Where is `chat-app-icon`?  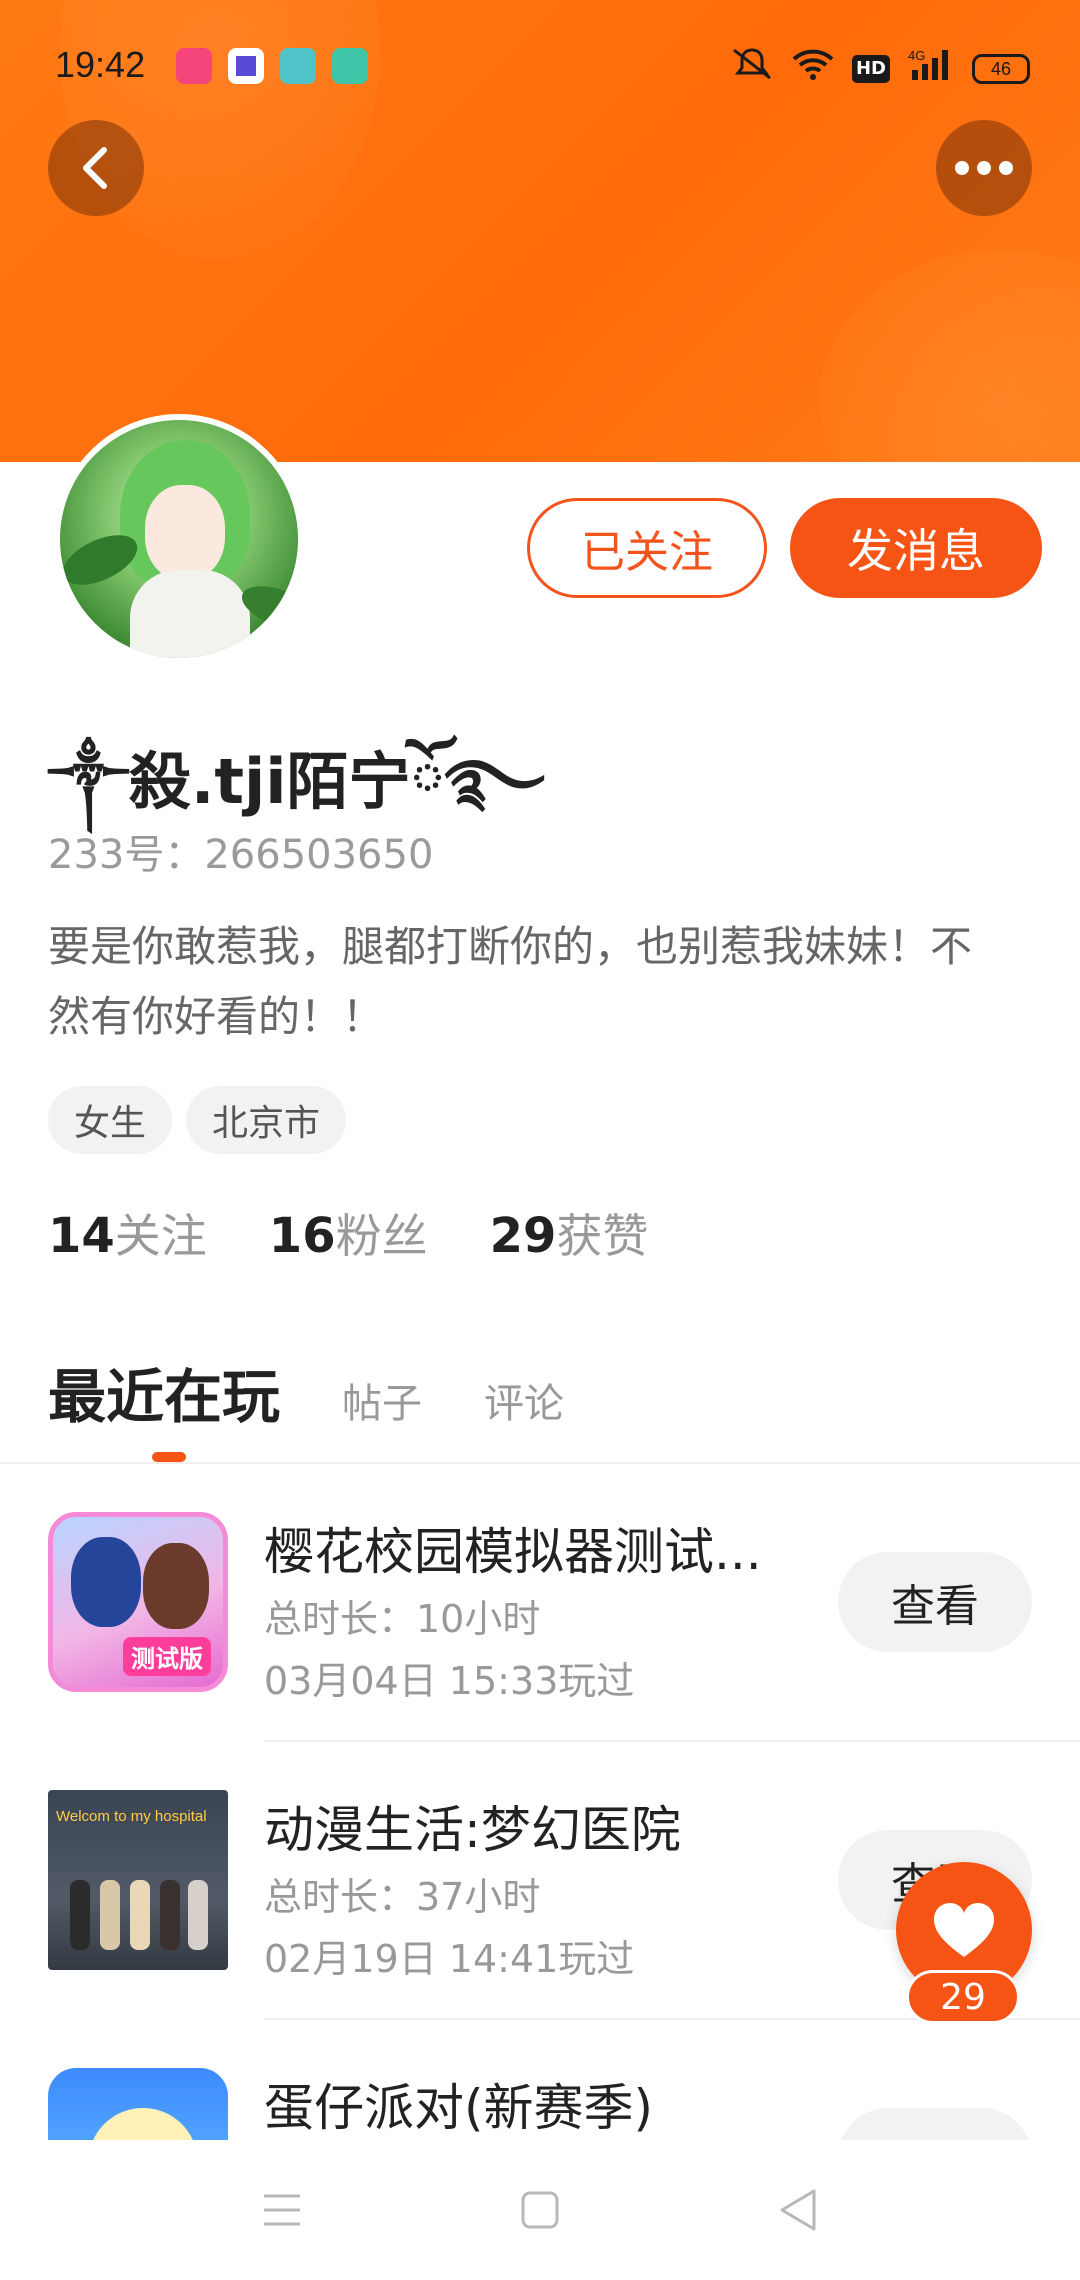 chat-app-icon is located at coordinates (246, 66).